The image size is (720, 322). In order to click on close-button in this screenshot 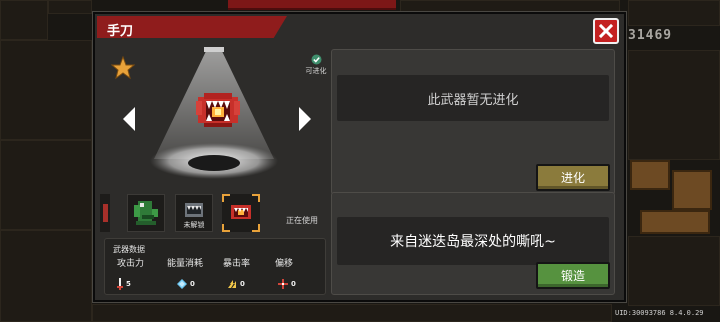, I will do `click(606, 31)`.